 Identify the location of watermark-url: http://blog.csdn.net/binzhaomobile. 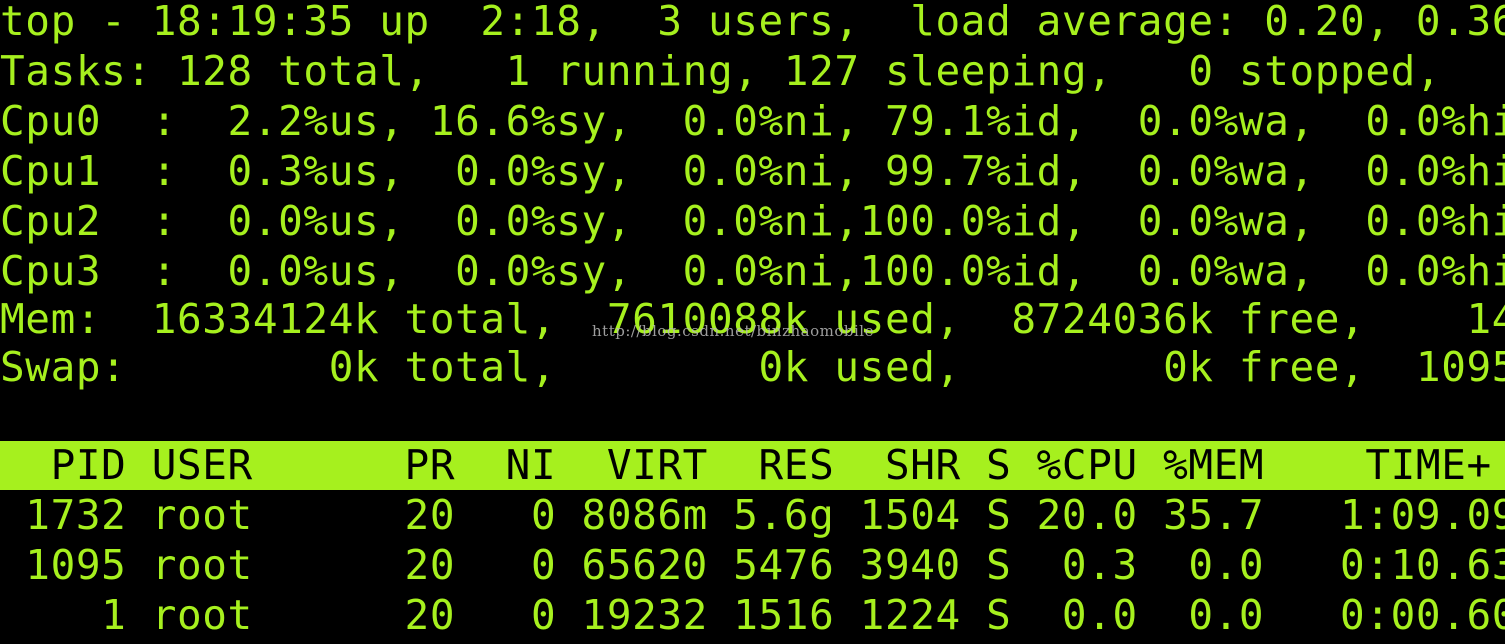
(733, 331).